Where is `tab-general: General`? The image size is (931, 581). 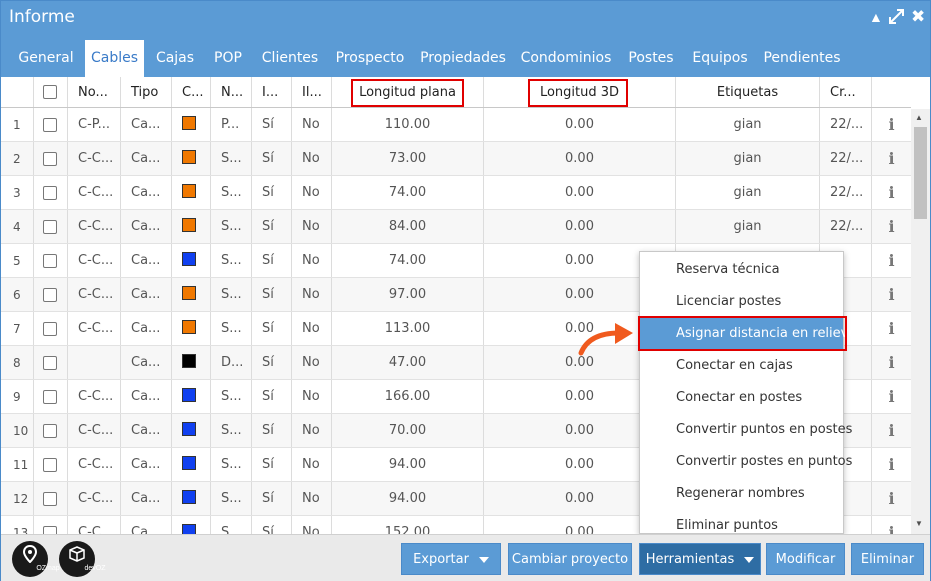
tab-general: General is located at coordinates (46, 58).